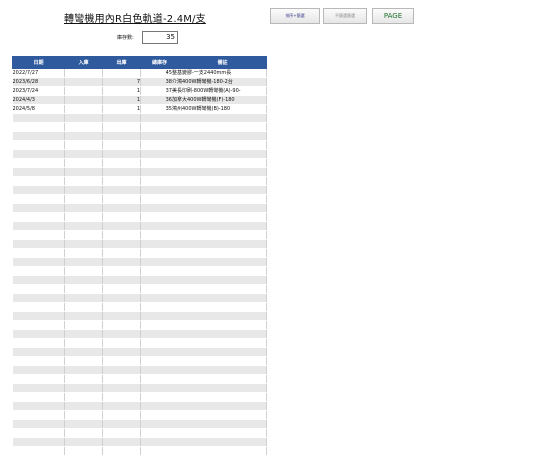  What do you see at coordinates (203, 82) in the screenshot?
I see `cell-total: 38介鴻400W轉彎機-180-2台` at bounding box center [203, 82].